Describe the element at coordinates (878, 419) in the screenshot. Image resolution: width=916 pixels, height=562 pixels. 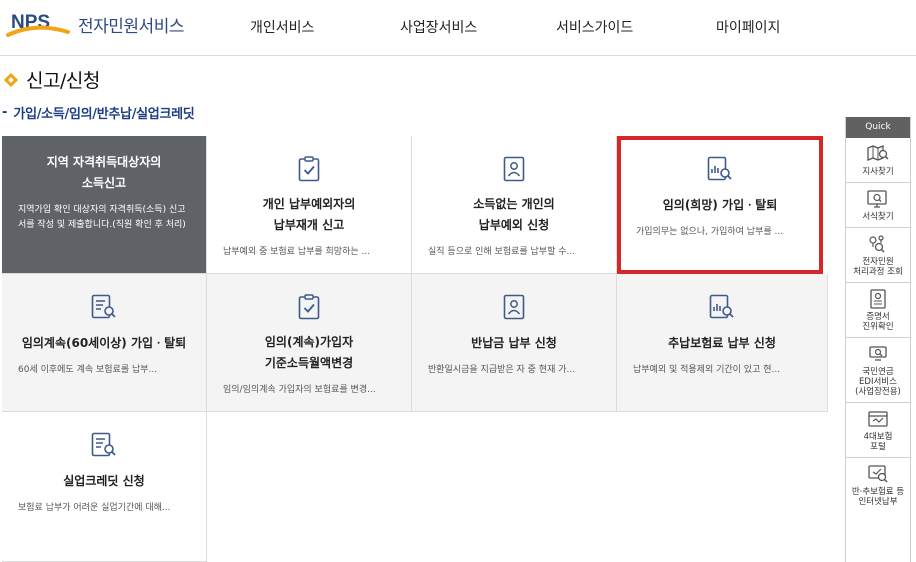
I see `insurance-portal-icon` at that location.